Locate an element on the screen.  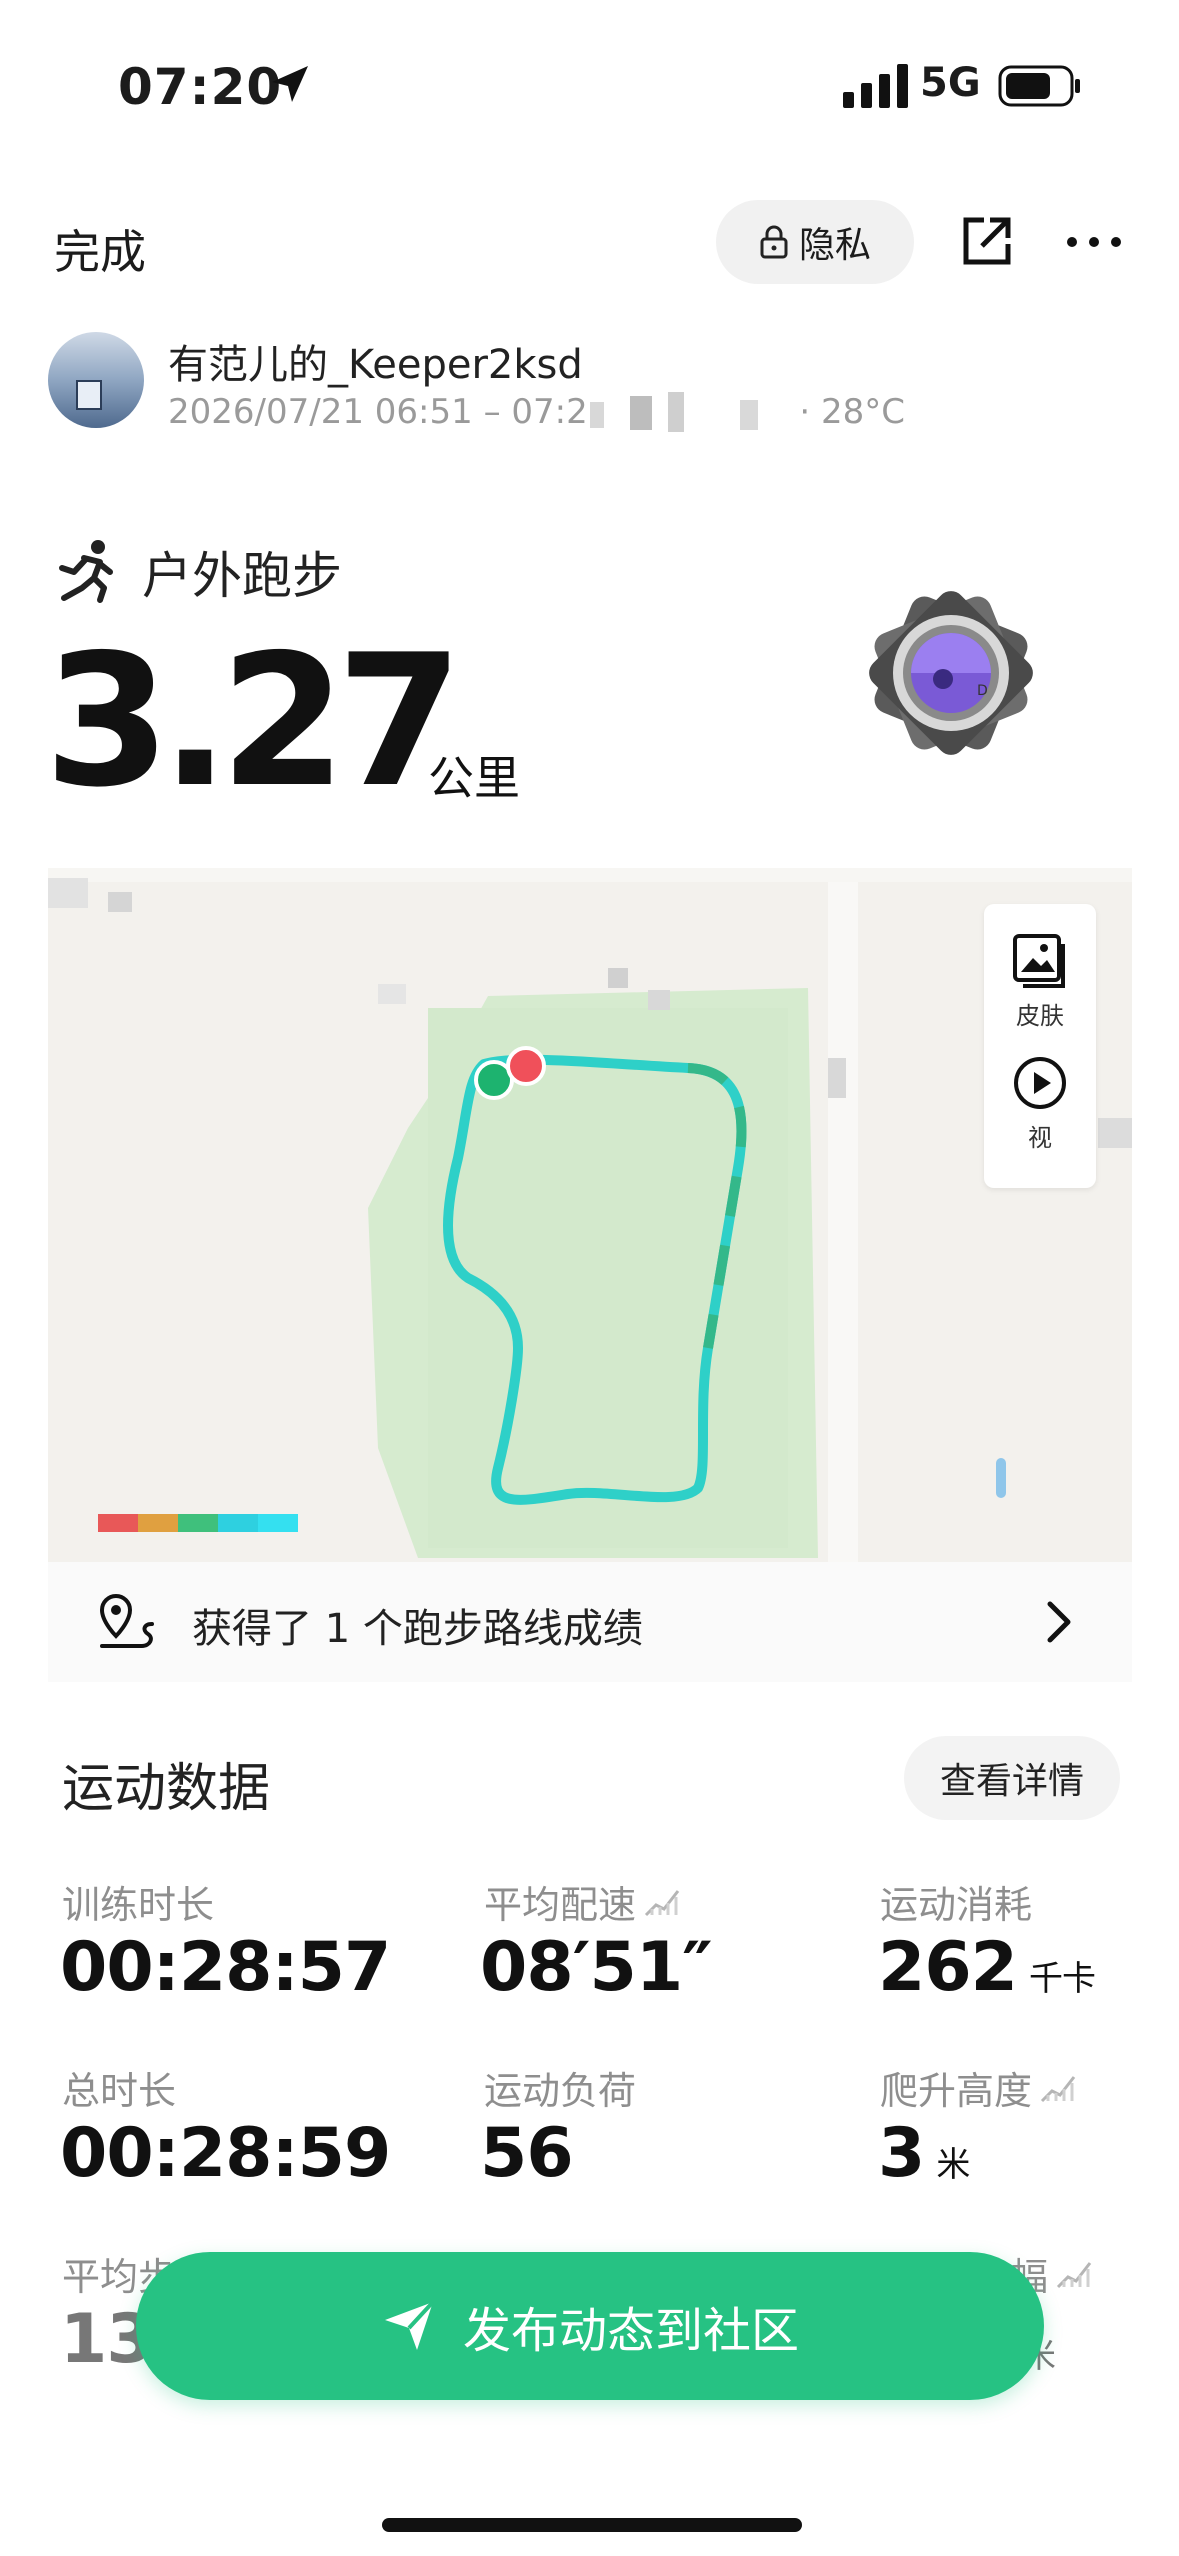
stat-value: 00:28:59 is located at coordinates (225, 2153).